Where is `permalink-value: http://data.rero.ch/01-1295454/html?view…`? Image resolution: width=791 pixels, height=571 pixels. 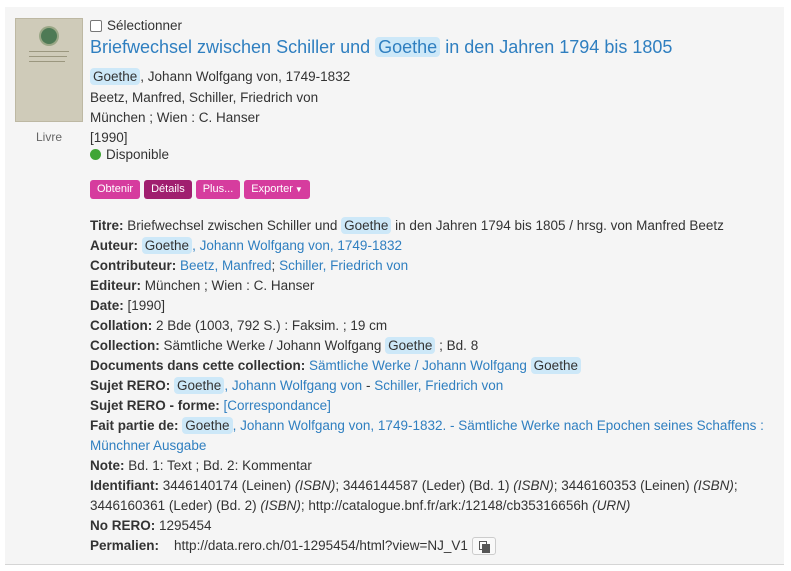 permalink-value: http://data.rero.ch/01-1295454/html?view… is located at coordinates (321, 545).